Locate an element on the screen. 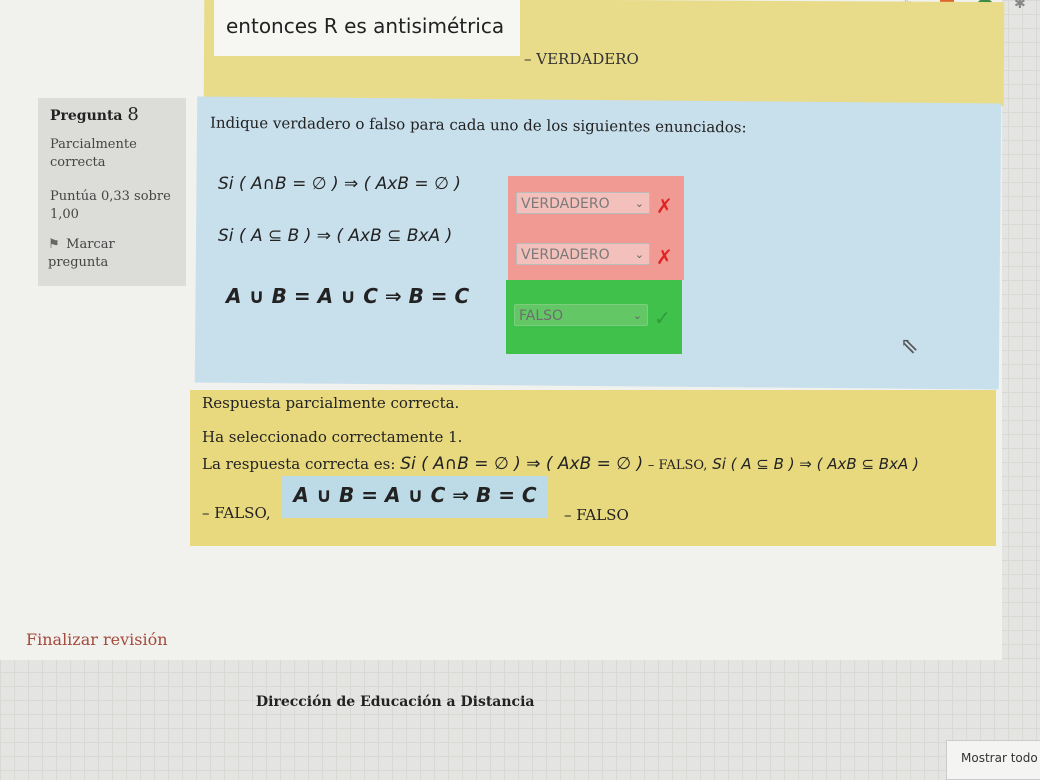  question-number: 8 is located at coordinates (133, 114).